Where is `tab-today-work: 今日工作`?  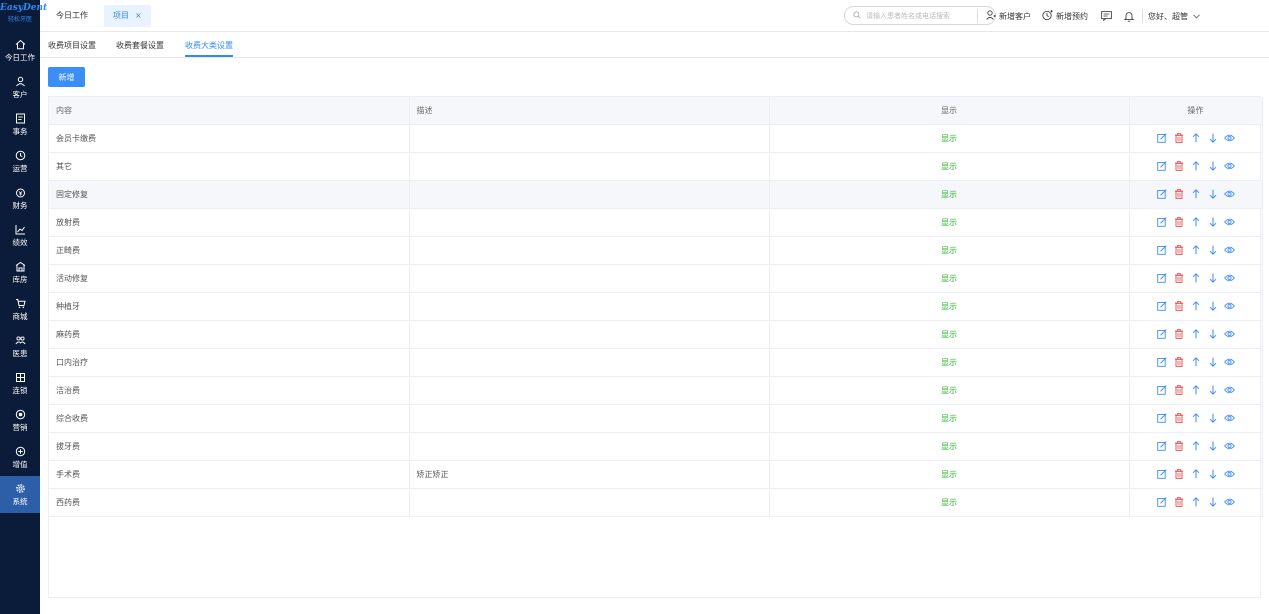 tab-today-work: 今日工作 is located at coordinates (72, 15).